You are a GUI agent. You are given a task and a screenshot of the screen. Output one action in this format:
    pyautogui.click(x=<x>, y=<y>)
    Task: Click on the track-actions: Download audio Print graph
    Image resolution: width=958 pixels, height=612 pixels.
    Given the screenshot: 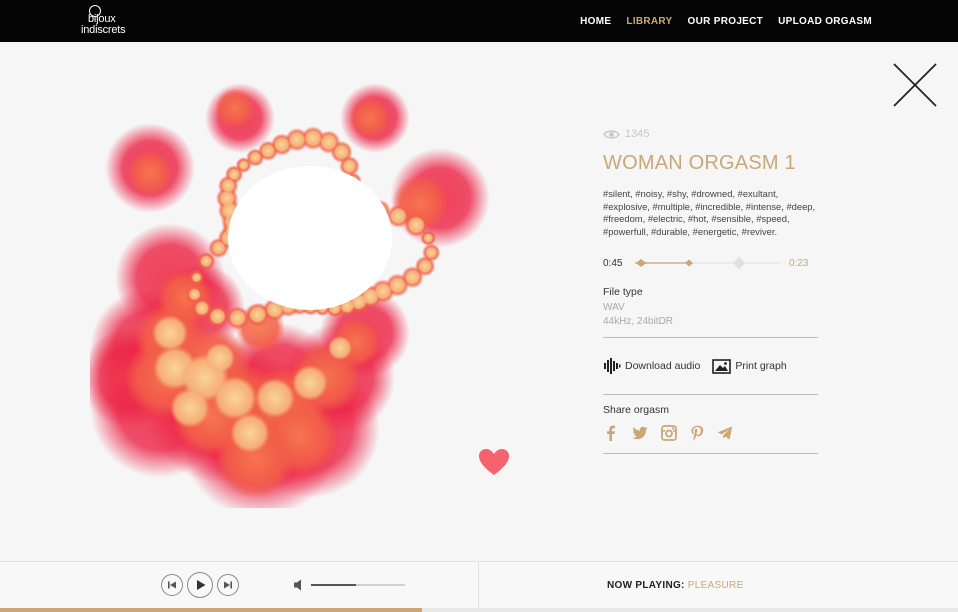 What is the action you would take?
    pyautogui.click(x=711, y=366)
    